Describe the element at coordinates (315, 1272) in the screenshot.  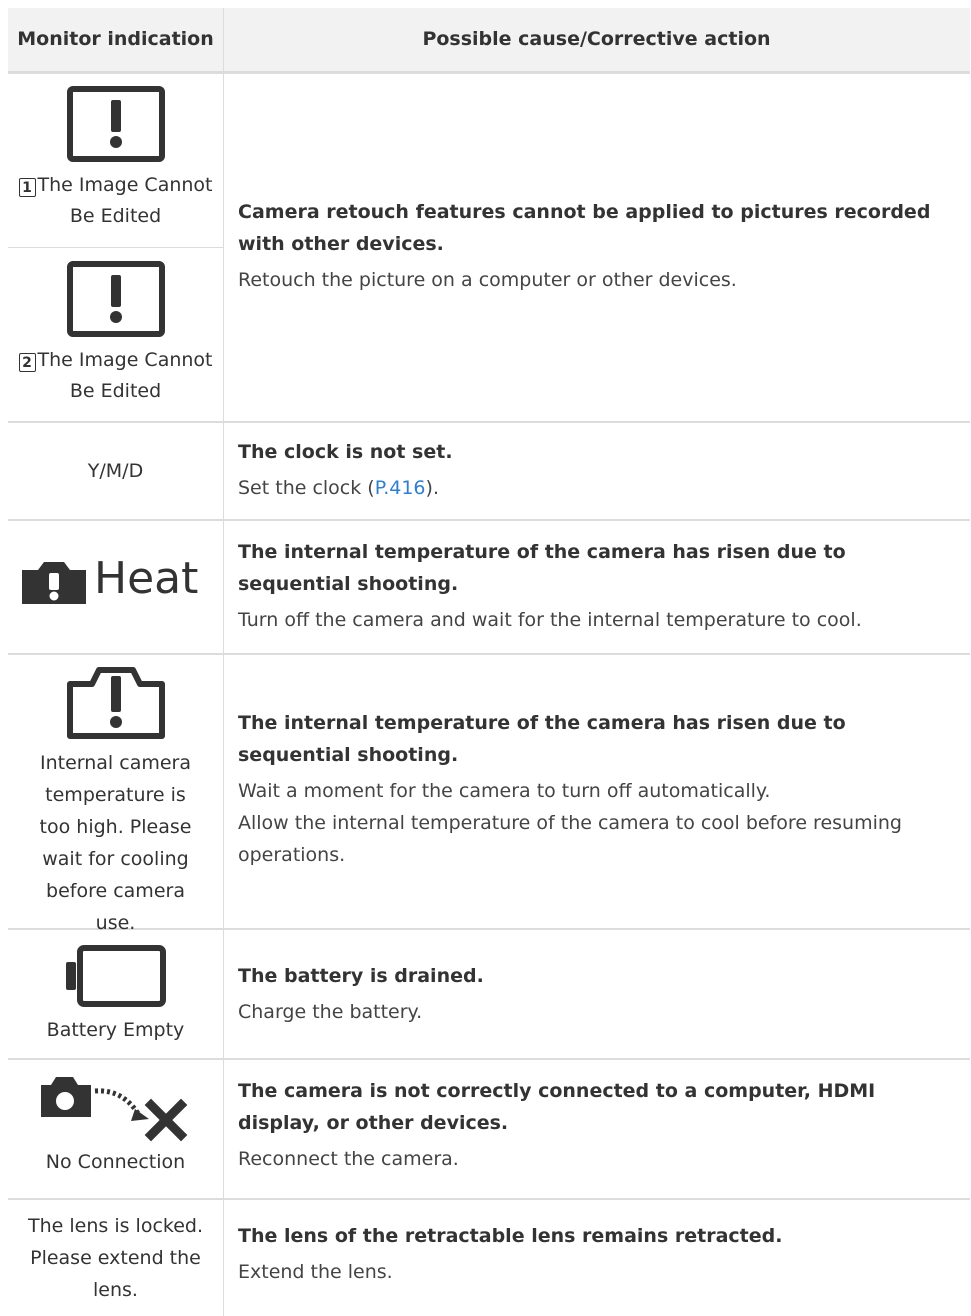
I see `lens-action: Extend the lens.` at that location.